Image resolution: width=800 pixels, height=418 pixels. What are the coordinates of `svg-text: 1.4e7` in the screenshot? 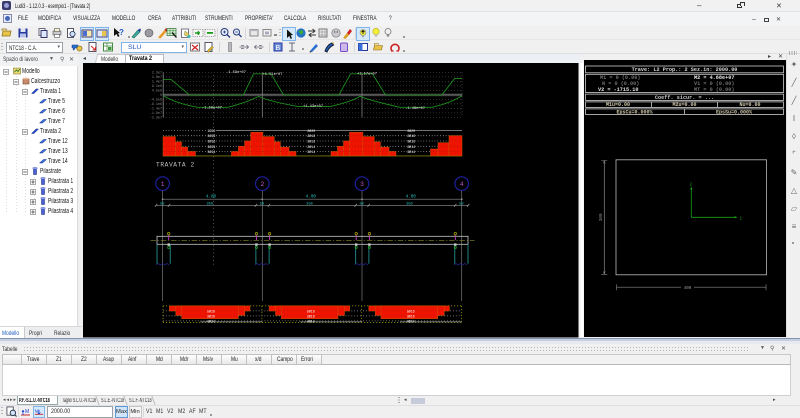 It's located at (157, 83).